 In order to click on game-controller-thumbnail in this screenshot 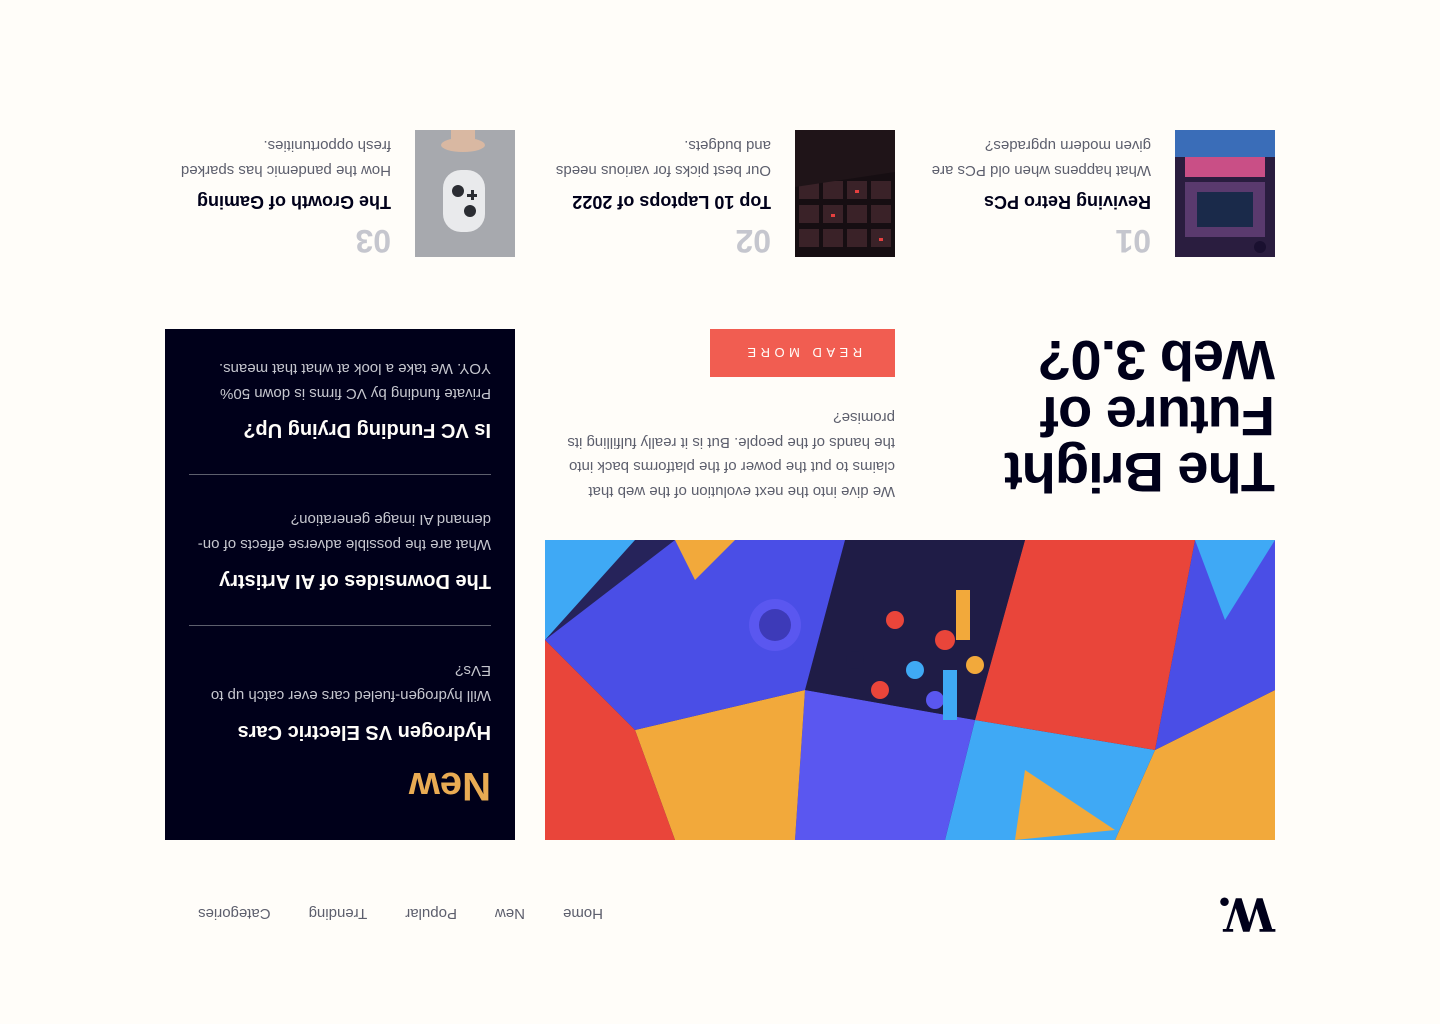, I will do `click(465, 193)`.